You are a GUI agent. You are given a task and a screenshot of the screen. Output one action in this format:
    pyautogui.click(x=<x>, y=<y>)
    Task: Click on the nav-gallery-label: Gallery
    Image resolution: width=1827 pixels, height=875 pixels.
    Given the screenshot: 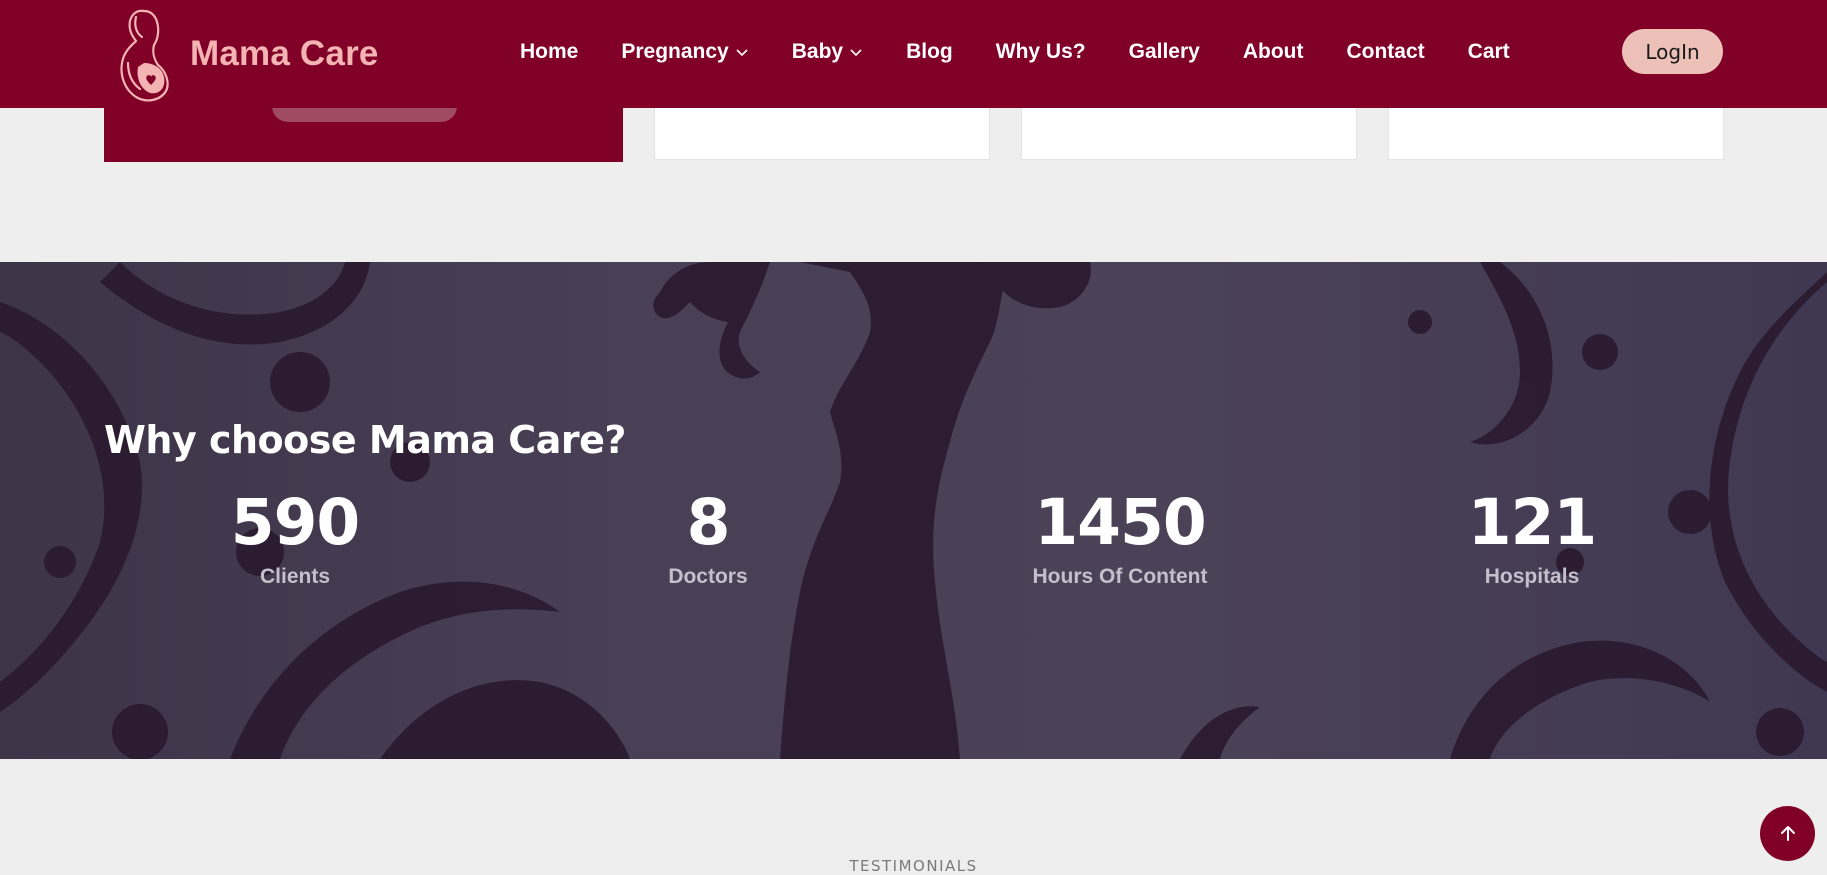 What is the action you would take?
    pyautogui.click(x=1164, y=51)
    